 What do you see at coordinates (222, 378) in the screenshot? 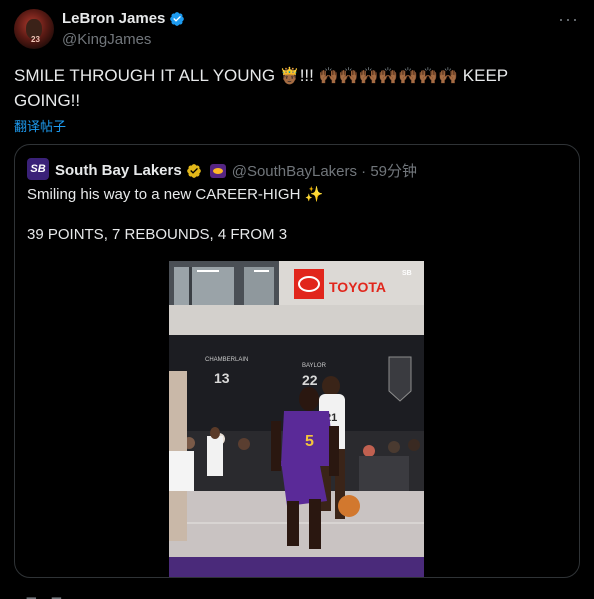
I see `wall-number-1: 13` at bounding box center [222, 378].